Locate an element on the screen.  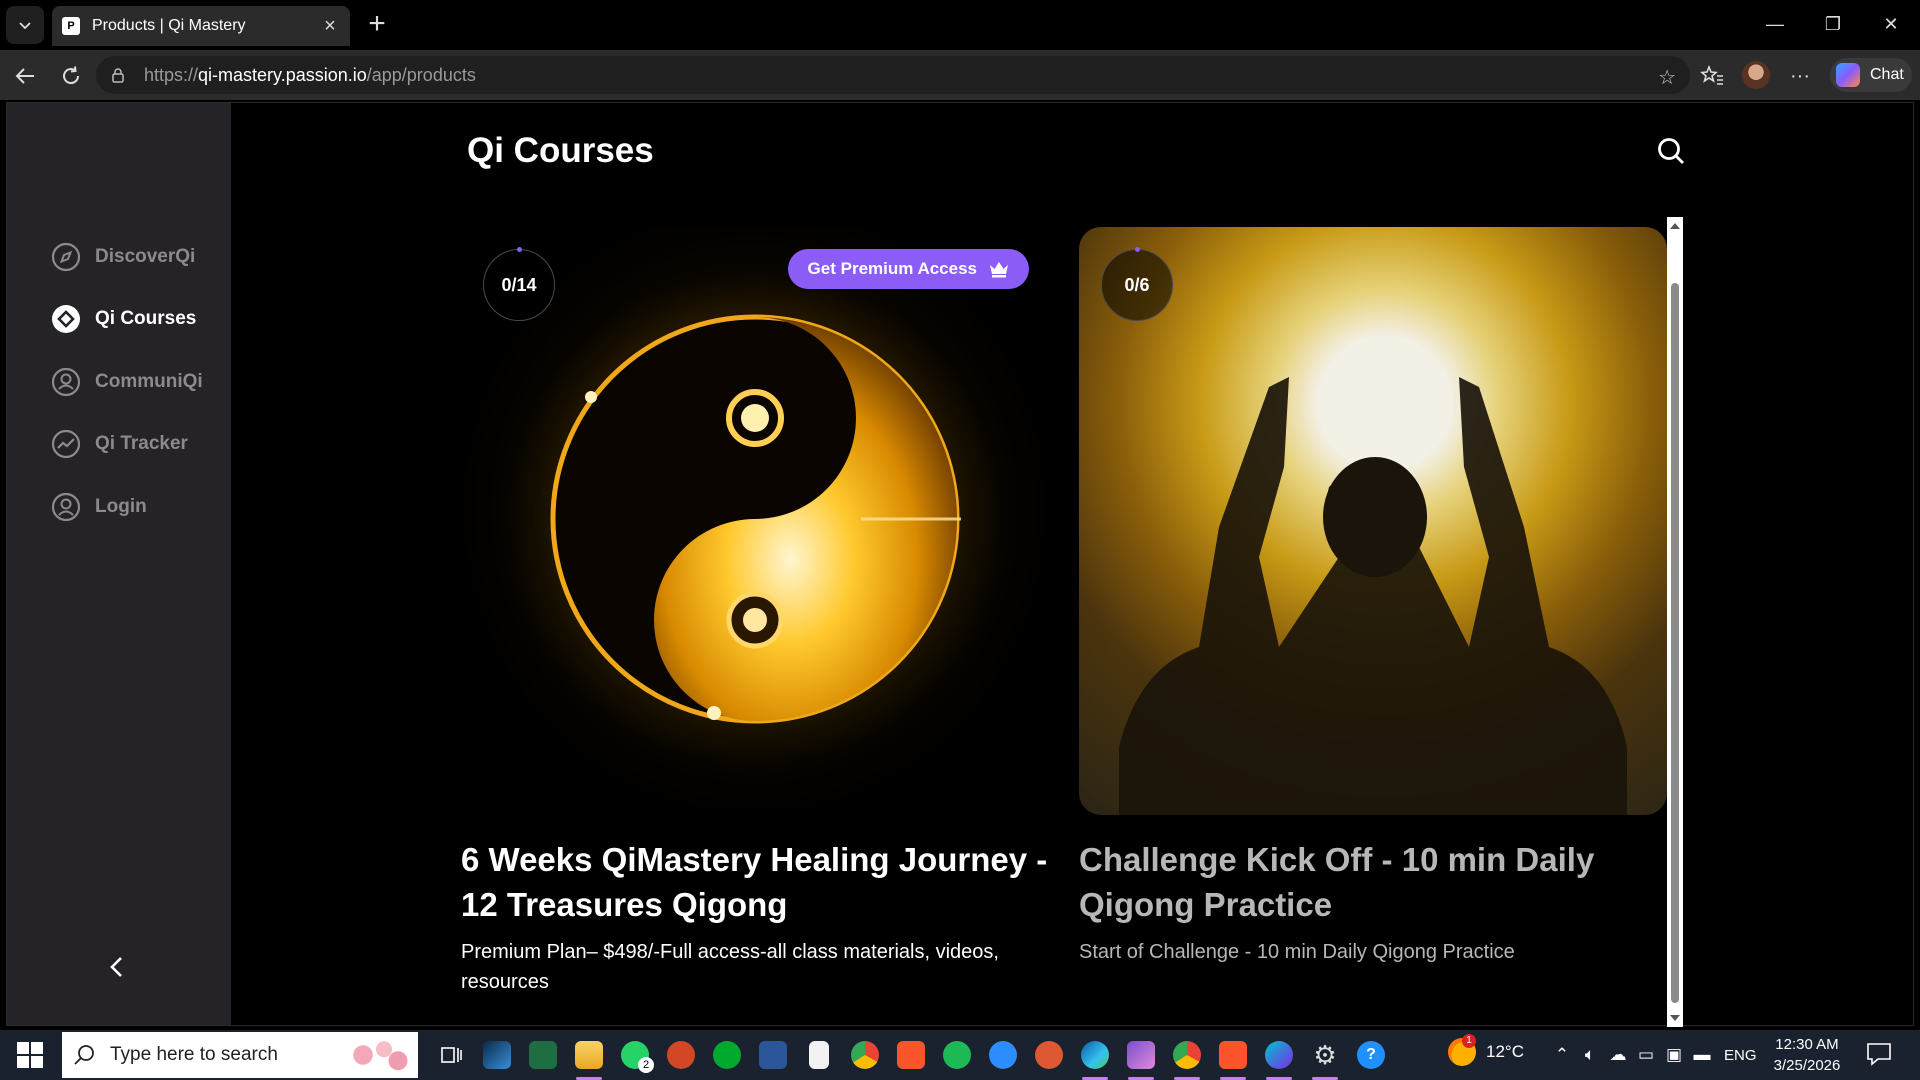
evernote-icon is located at coordinates (727, 1055).